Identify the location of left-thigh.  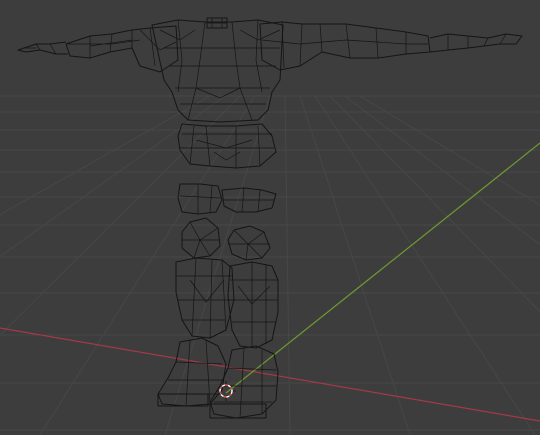
(200, 199).